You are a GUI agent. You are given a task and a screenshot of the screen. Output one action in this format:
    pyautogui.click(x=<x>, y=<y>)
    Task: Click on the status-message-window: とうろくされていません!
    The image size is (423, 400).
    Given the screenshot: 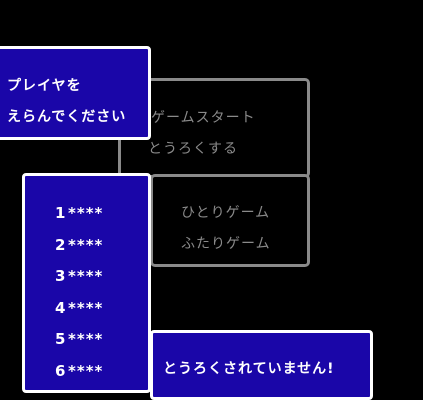 What is the action you would take?
    pyautogui.click(x=261, y=365)
    